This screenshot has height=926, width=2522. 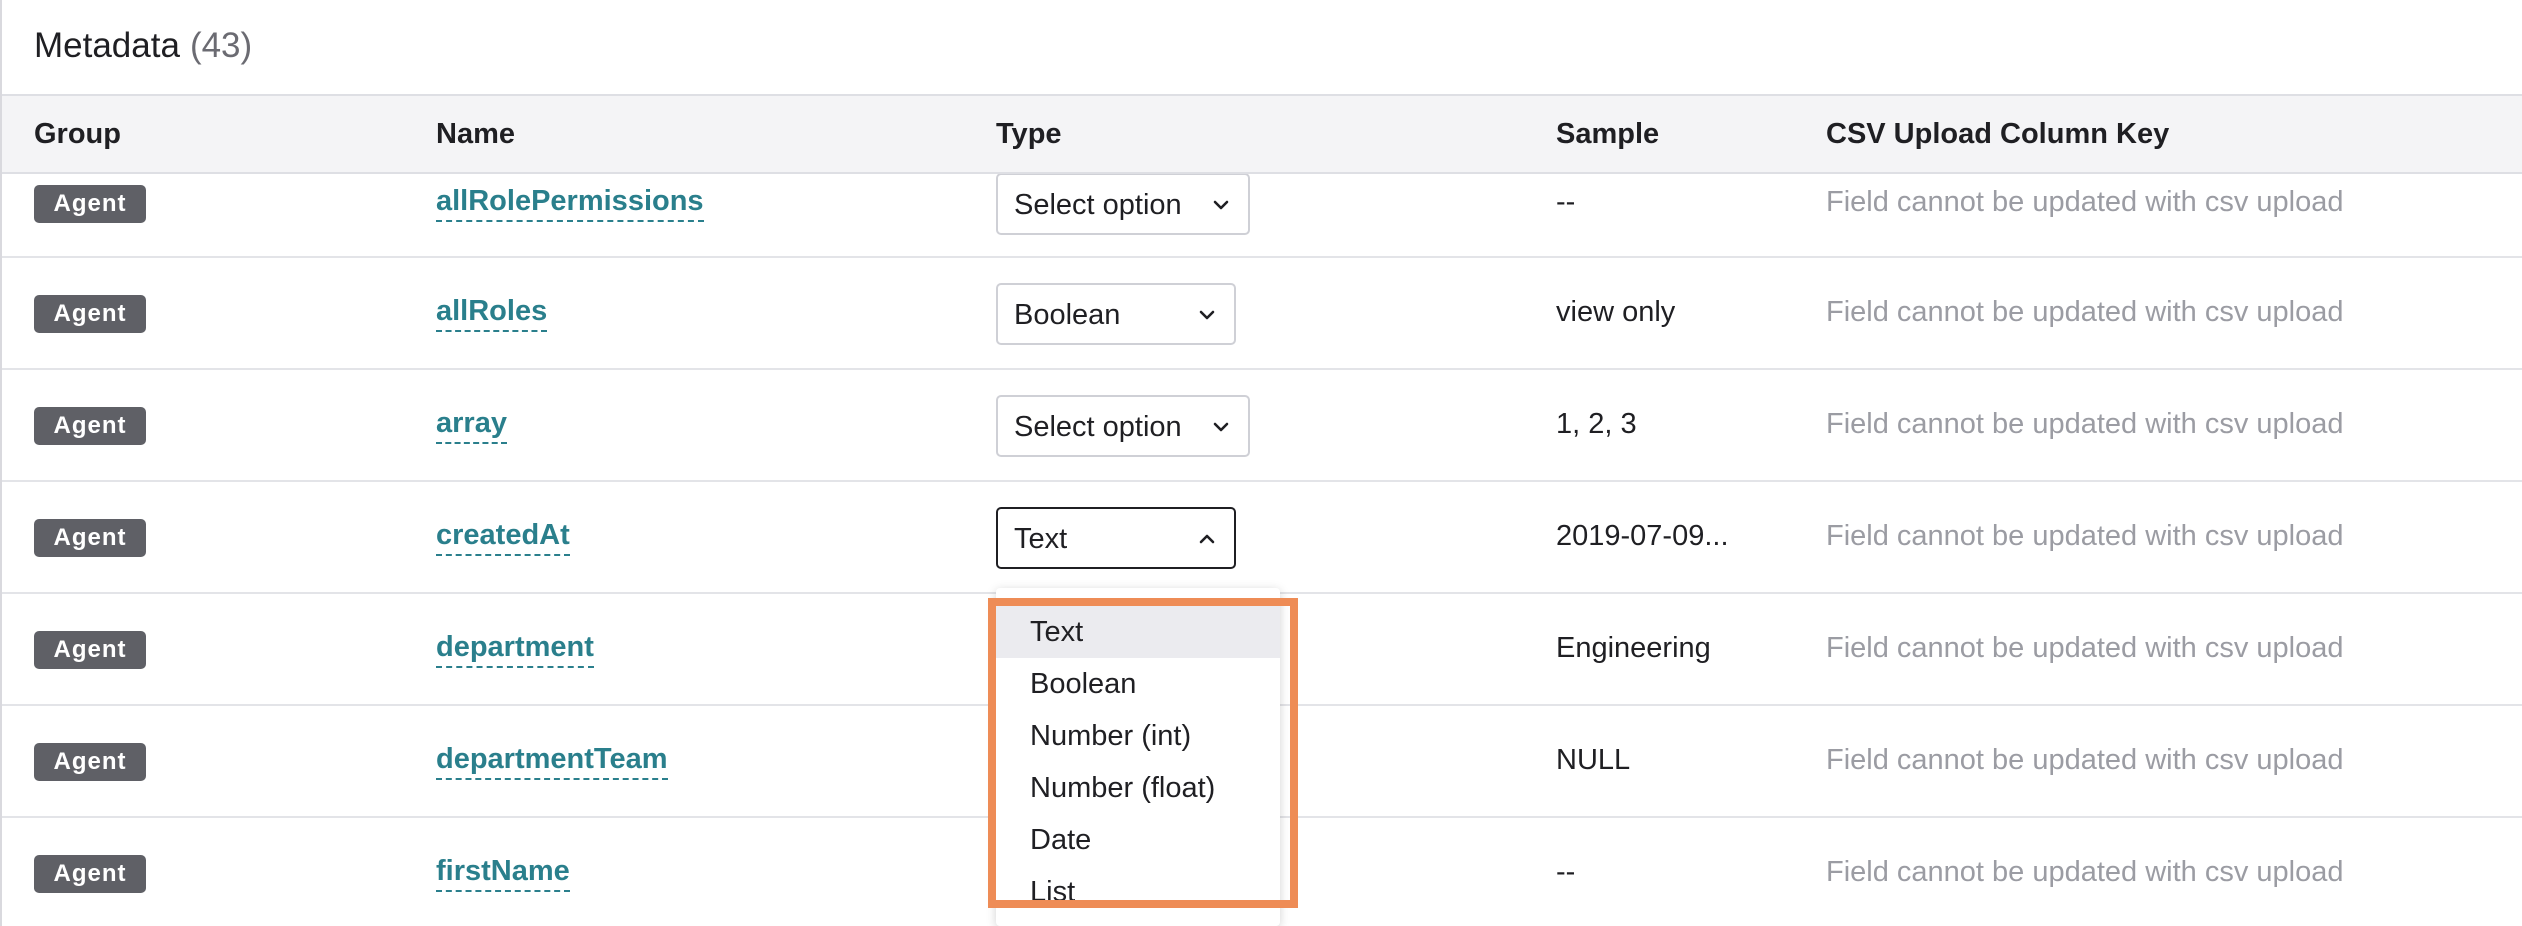 What do you see at coordinates (570, 203) in the screenshot?
I see `field-name-link: allRolePermissions` at bounding box center [570, 203].